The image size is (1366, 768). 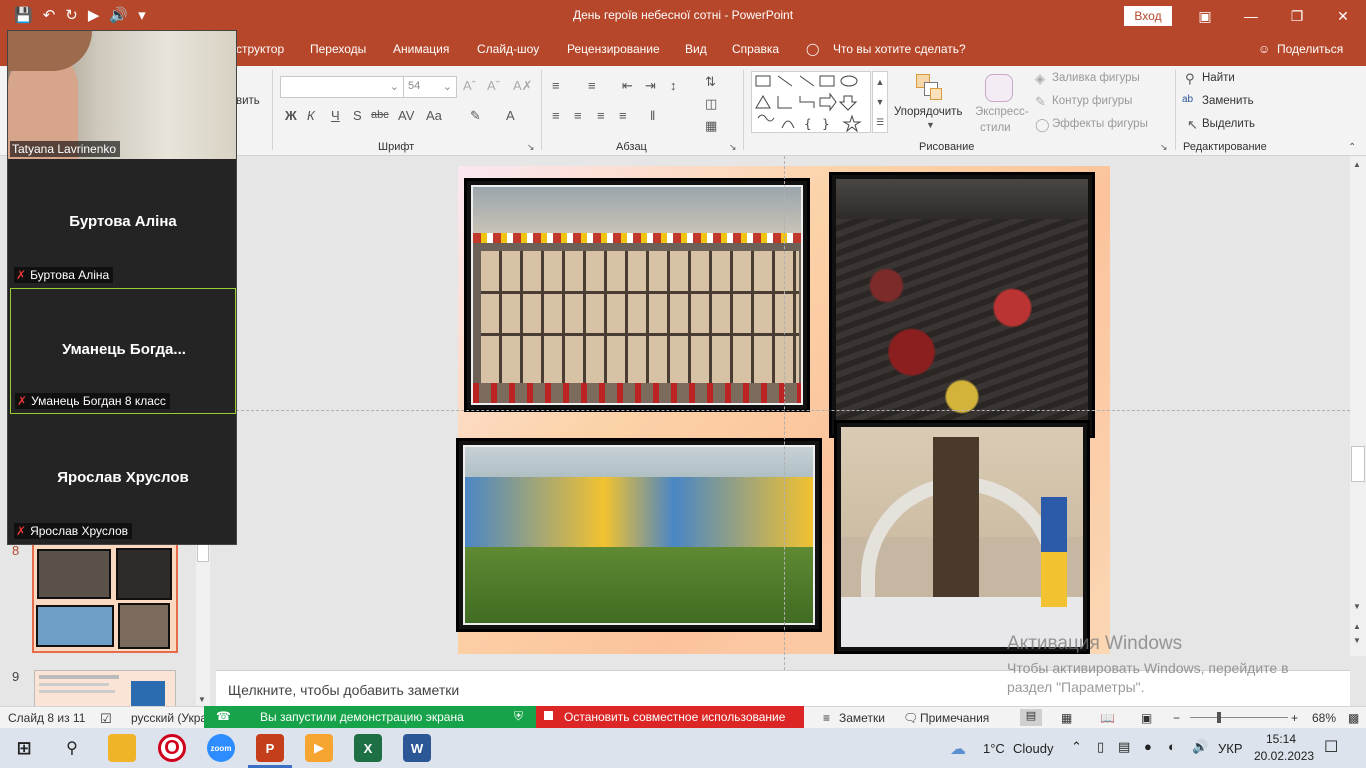 What do you see at coordinates (650, 86) in the screenshot?
I see `increase-indent-icon: ⇥` at bounding box center [650, 86].